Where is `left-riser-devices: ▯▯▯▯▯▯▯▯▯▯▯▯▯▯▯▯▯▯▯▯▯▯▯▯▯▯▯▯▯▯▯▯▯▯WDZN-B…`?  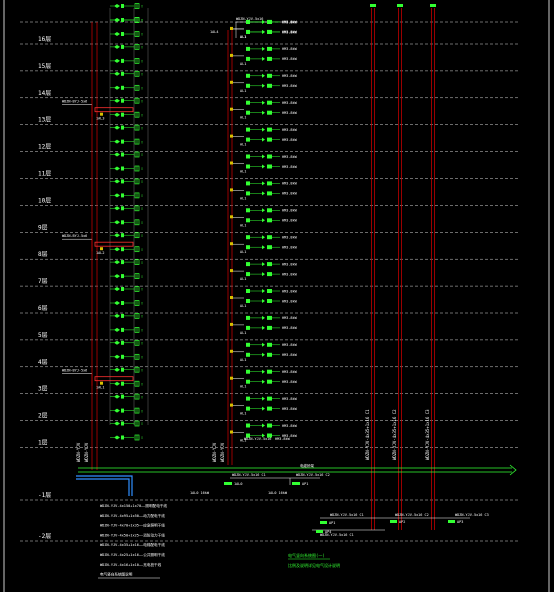
left-riser-devices: ▯▯▯▯▯▯▯▯▯▯▯▯▯▯▯▯▯▯▯▯▯▯▯▯▯▯▯▯▯▯▯▯▯▯WDZN-B… is located at coordinates (102, 222).